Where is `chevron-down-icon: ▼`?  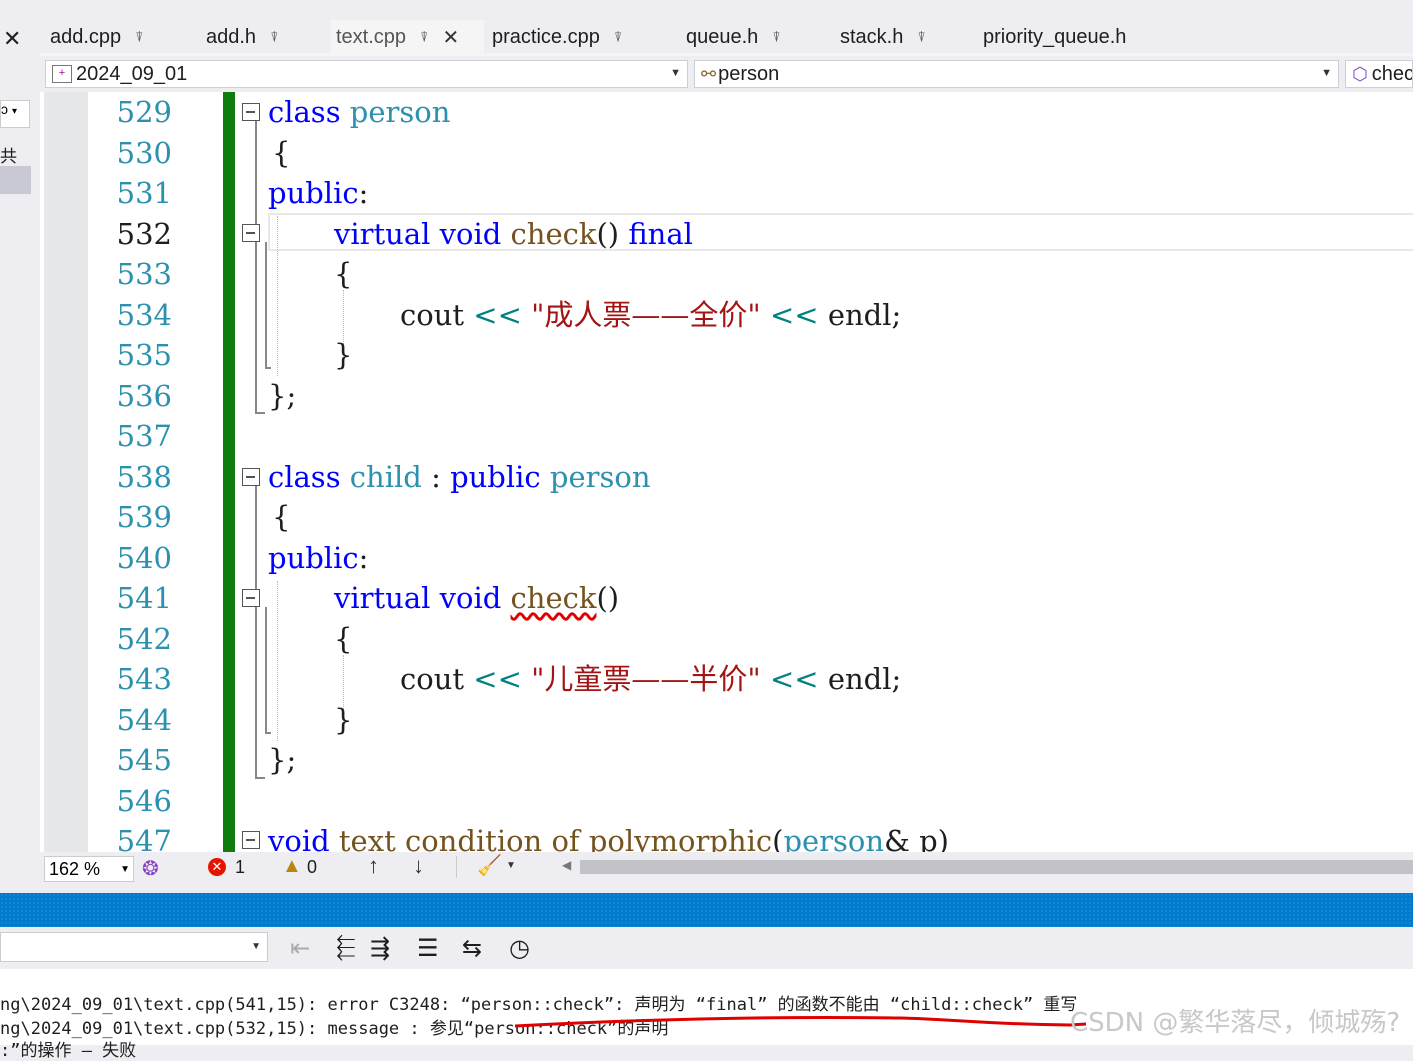
chevron-down-icon: ▼ is located at coordinates (511, 865).